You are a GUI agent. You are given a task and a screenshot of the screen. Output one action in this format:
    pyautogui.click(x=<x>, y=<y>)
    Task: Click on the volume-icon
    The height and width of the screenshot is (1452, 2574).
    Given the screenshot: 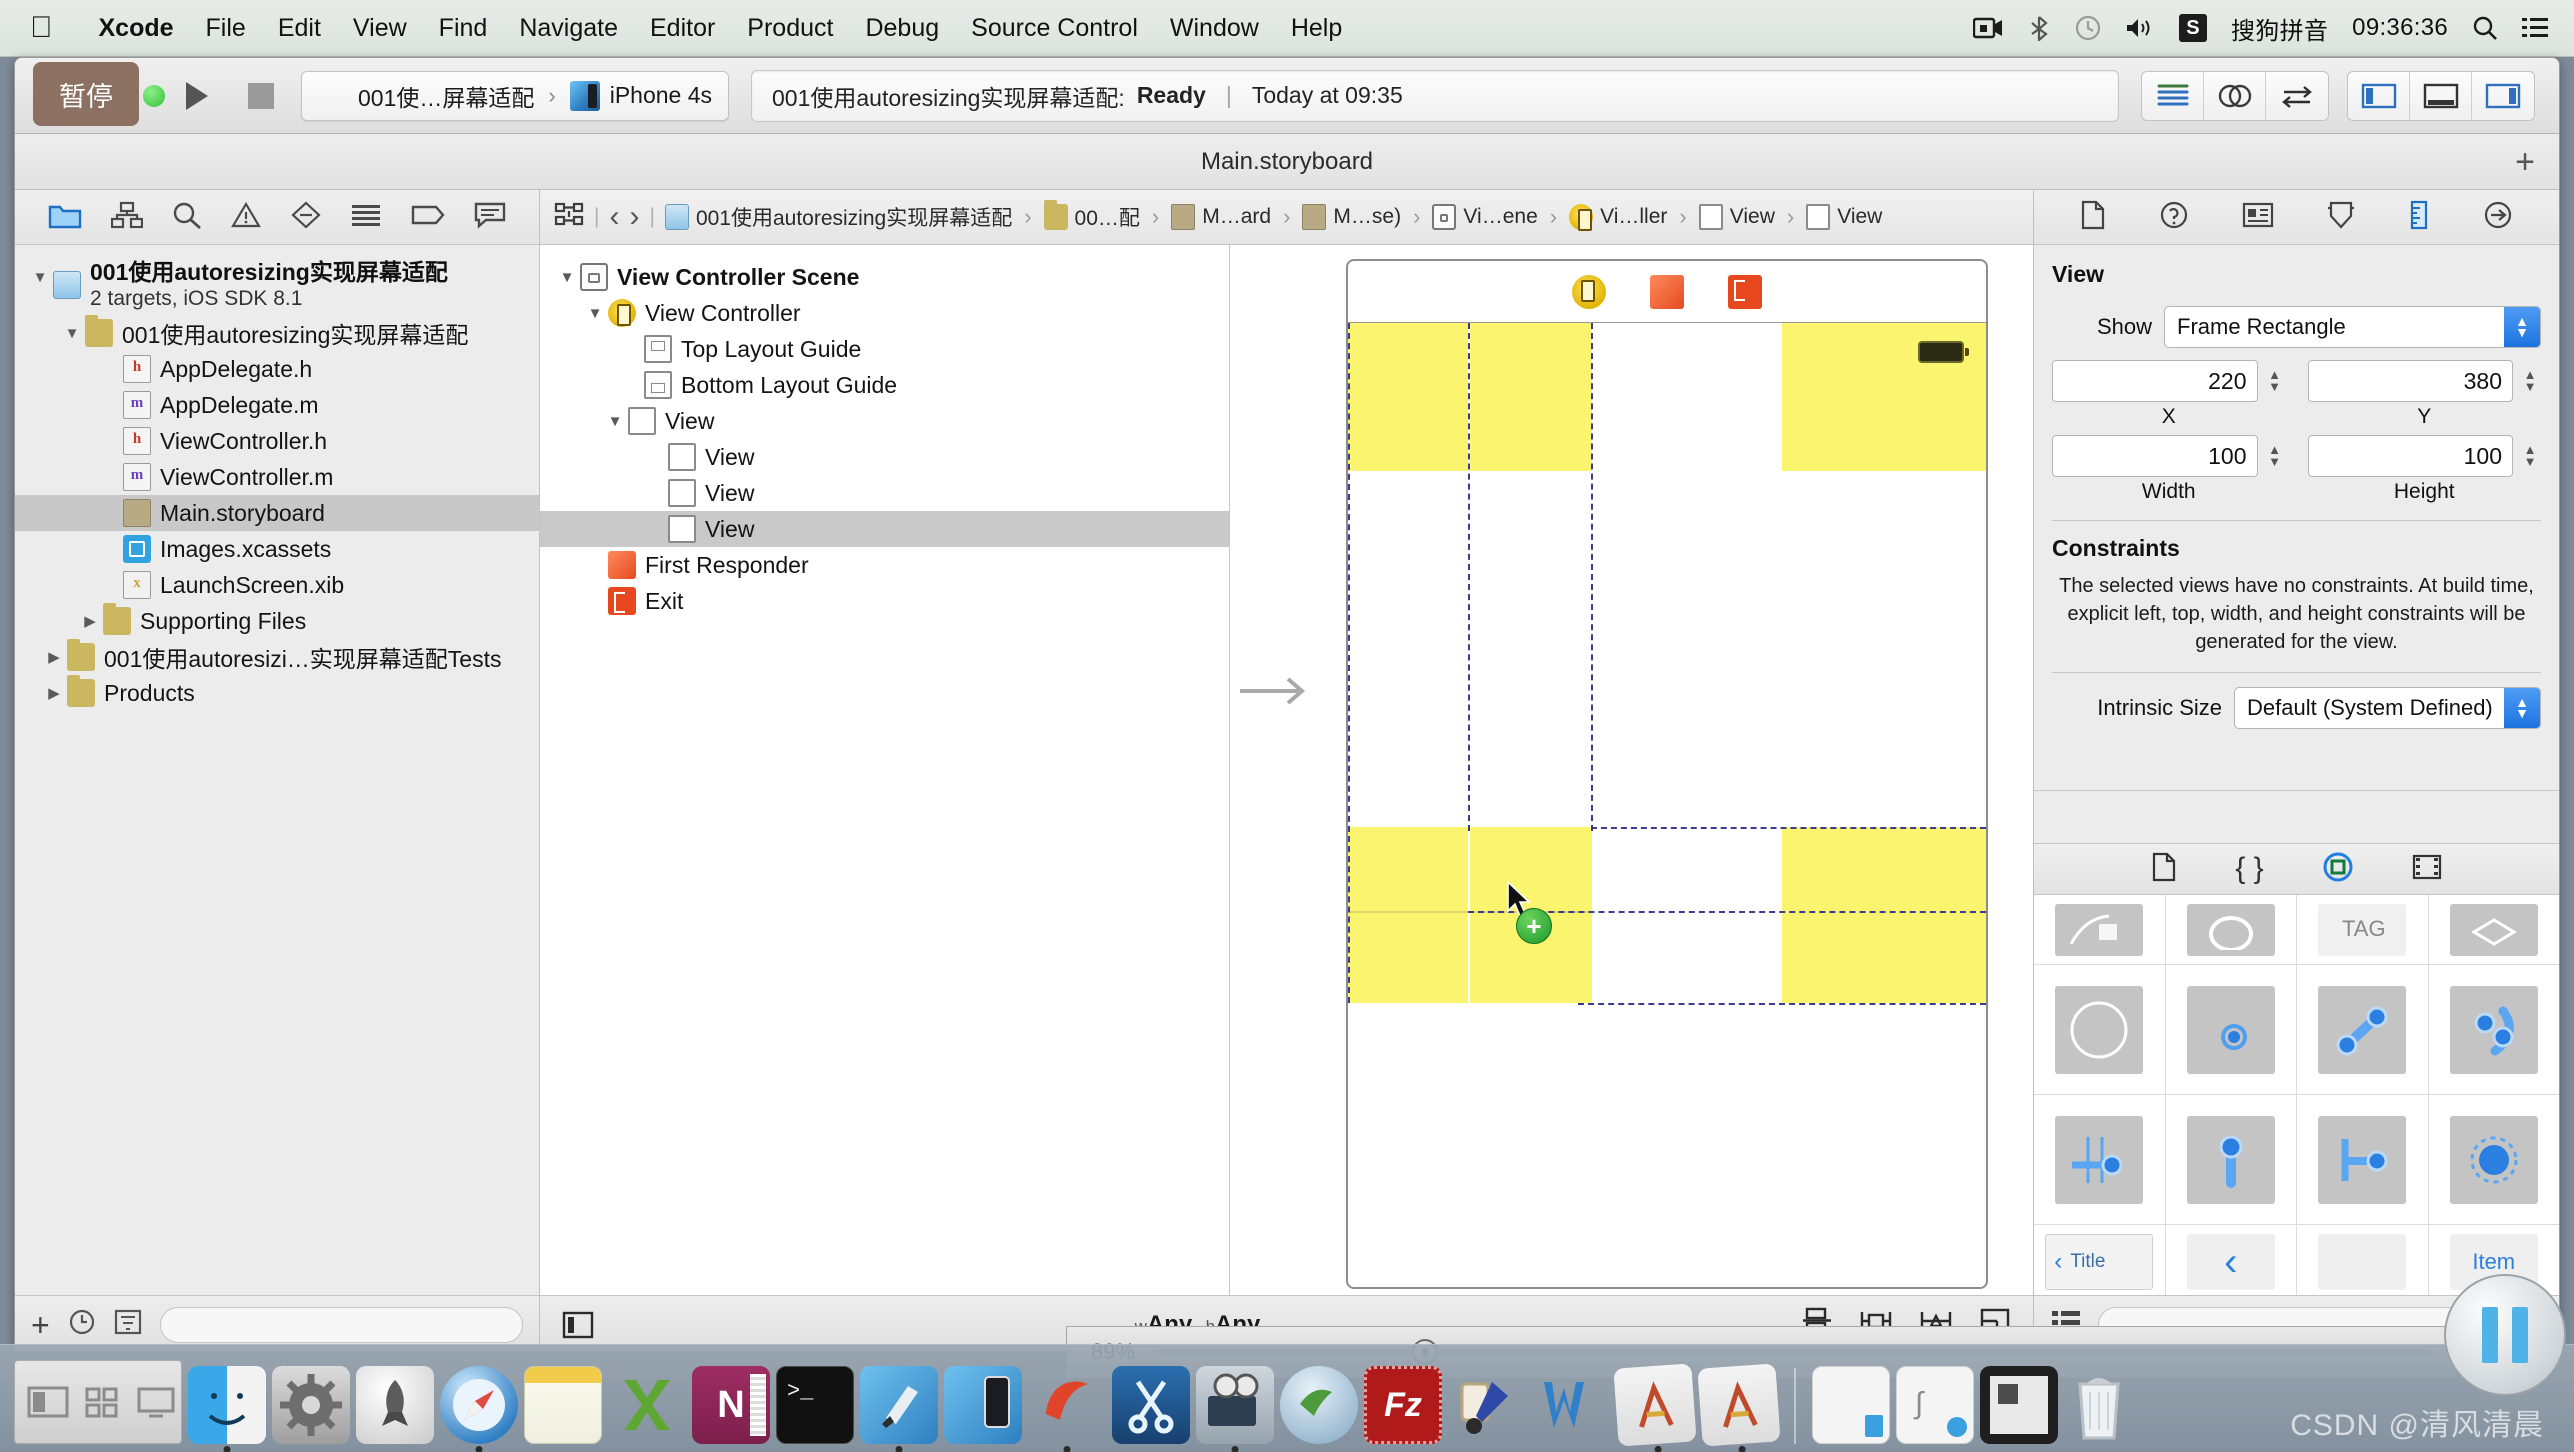 What is the action you would take?
    pyautogui.click(x=2140, y=28)
    